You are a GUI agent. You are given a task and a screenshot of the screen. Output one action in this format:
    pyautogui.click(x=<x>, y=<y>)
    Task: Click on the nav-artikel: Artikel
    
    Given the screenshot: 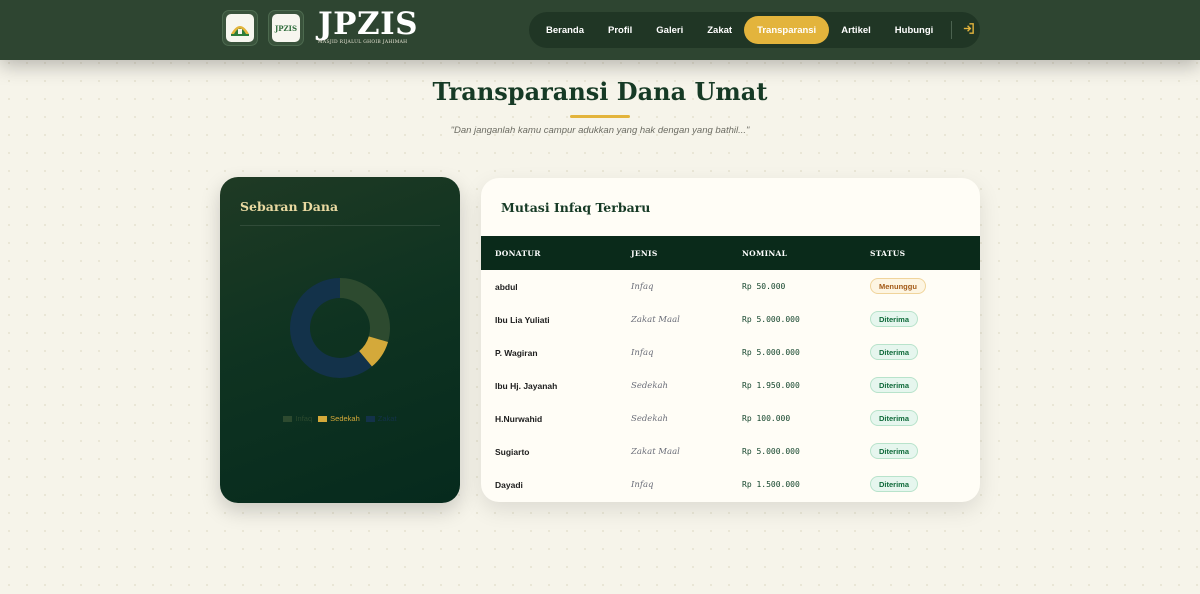 What is the action you would take?
    pyautogui.click(x=856, y=30)
    